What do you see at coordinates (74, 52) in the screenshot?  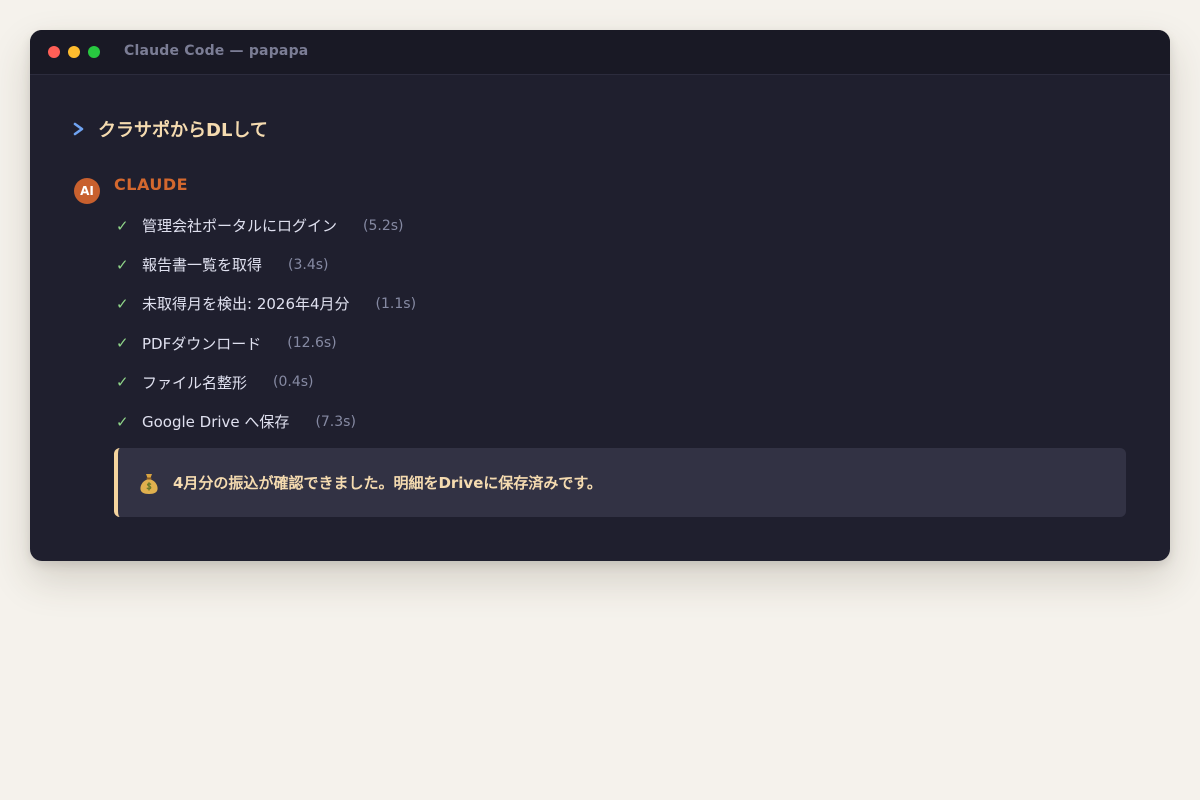 I see `minimize-window-button` at bounding box center [74, 52].